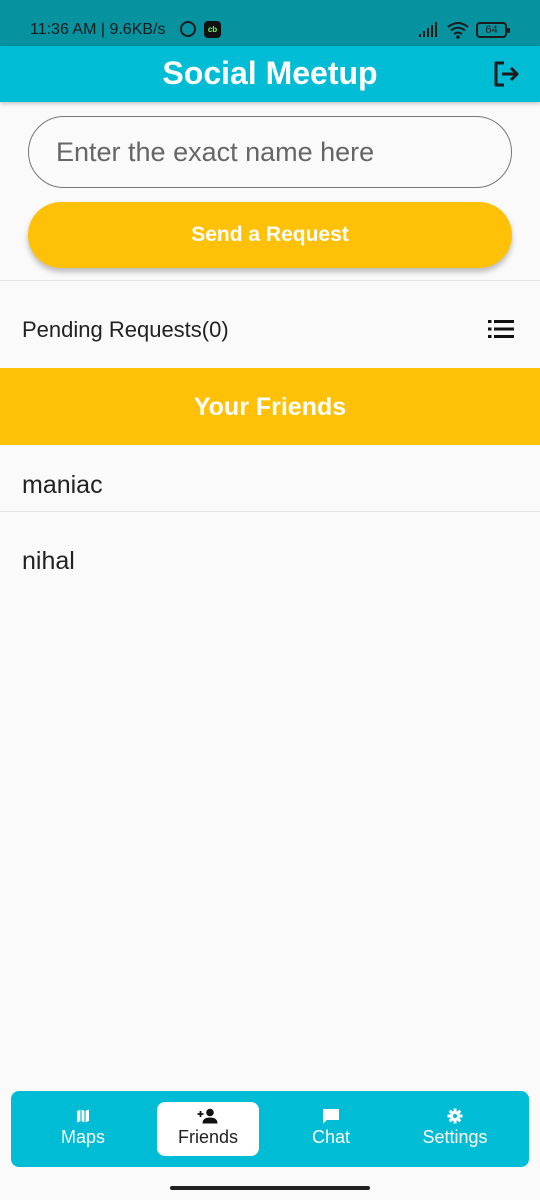 Image resolution: width=540 pixels, height=1200 pixels. I want to click on nav-item-chat: Chat, so click(331, 1129).